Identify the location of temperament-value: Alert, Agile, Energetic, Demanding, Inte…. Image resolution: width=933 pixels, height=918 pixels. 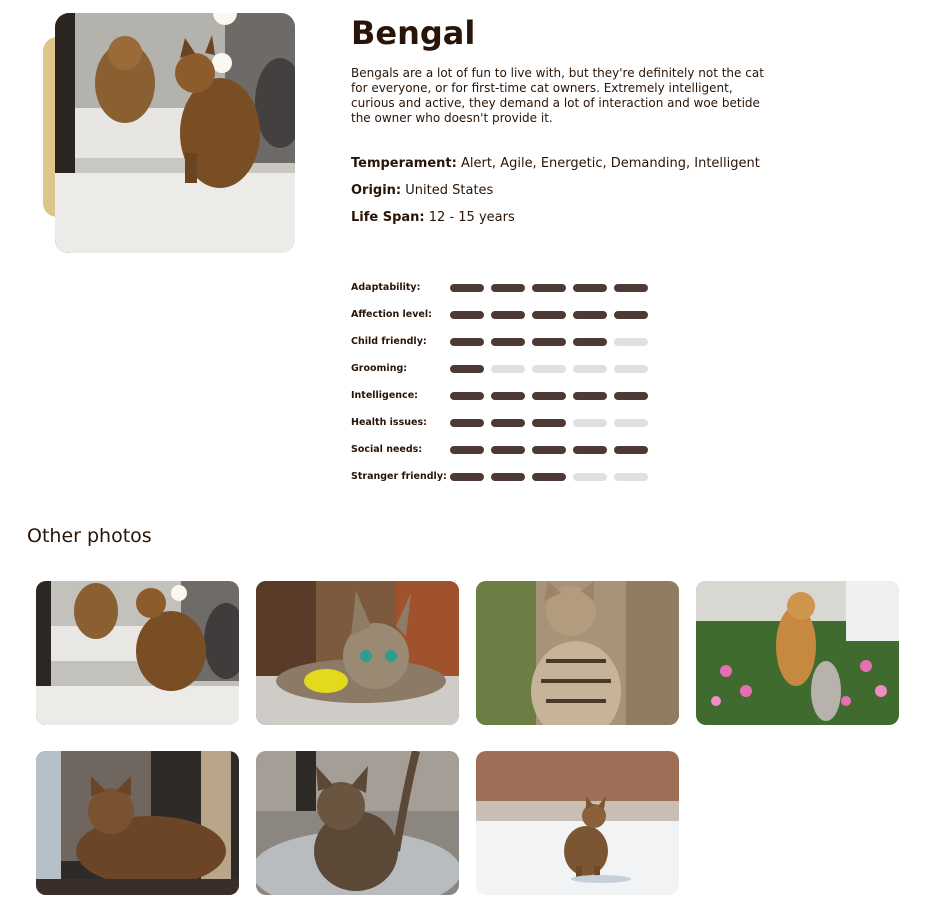
(610, 163).